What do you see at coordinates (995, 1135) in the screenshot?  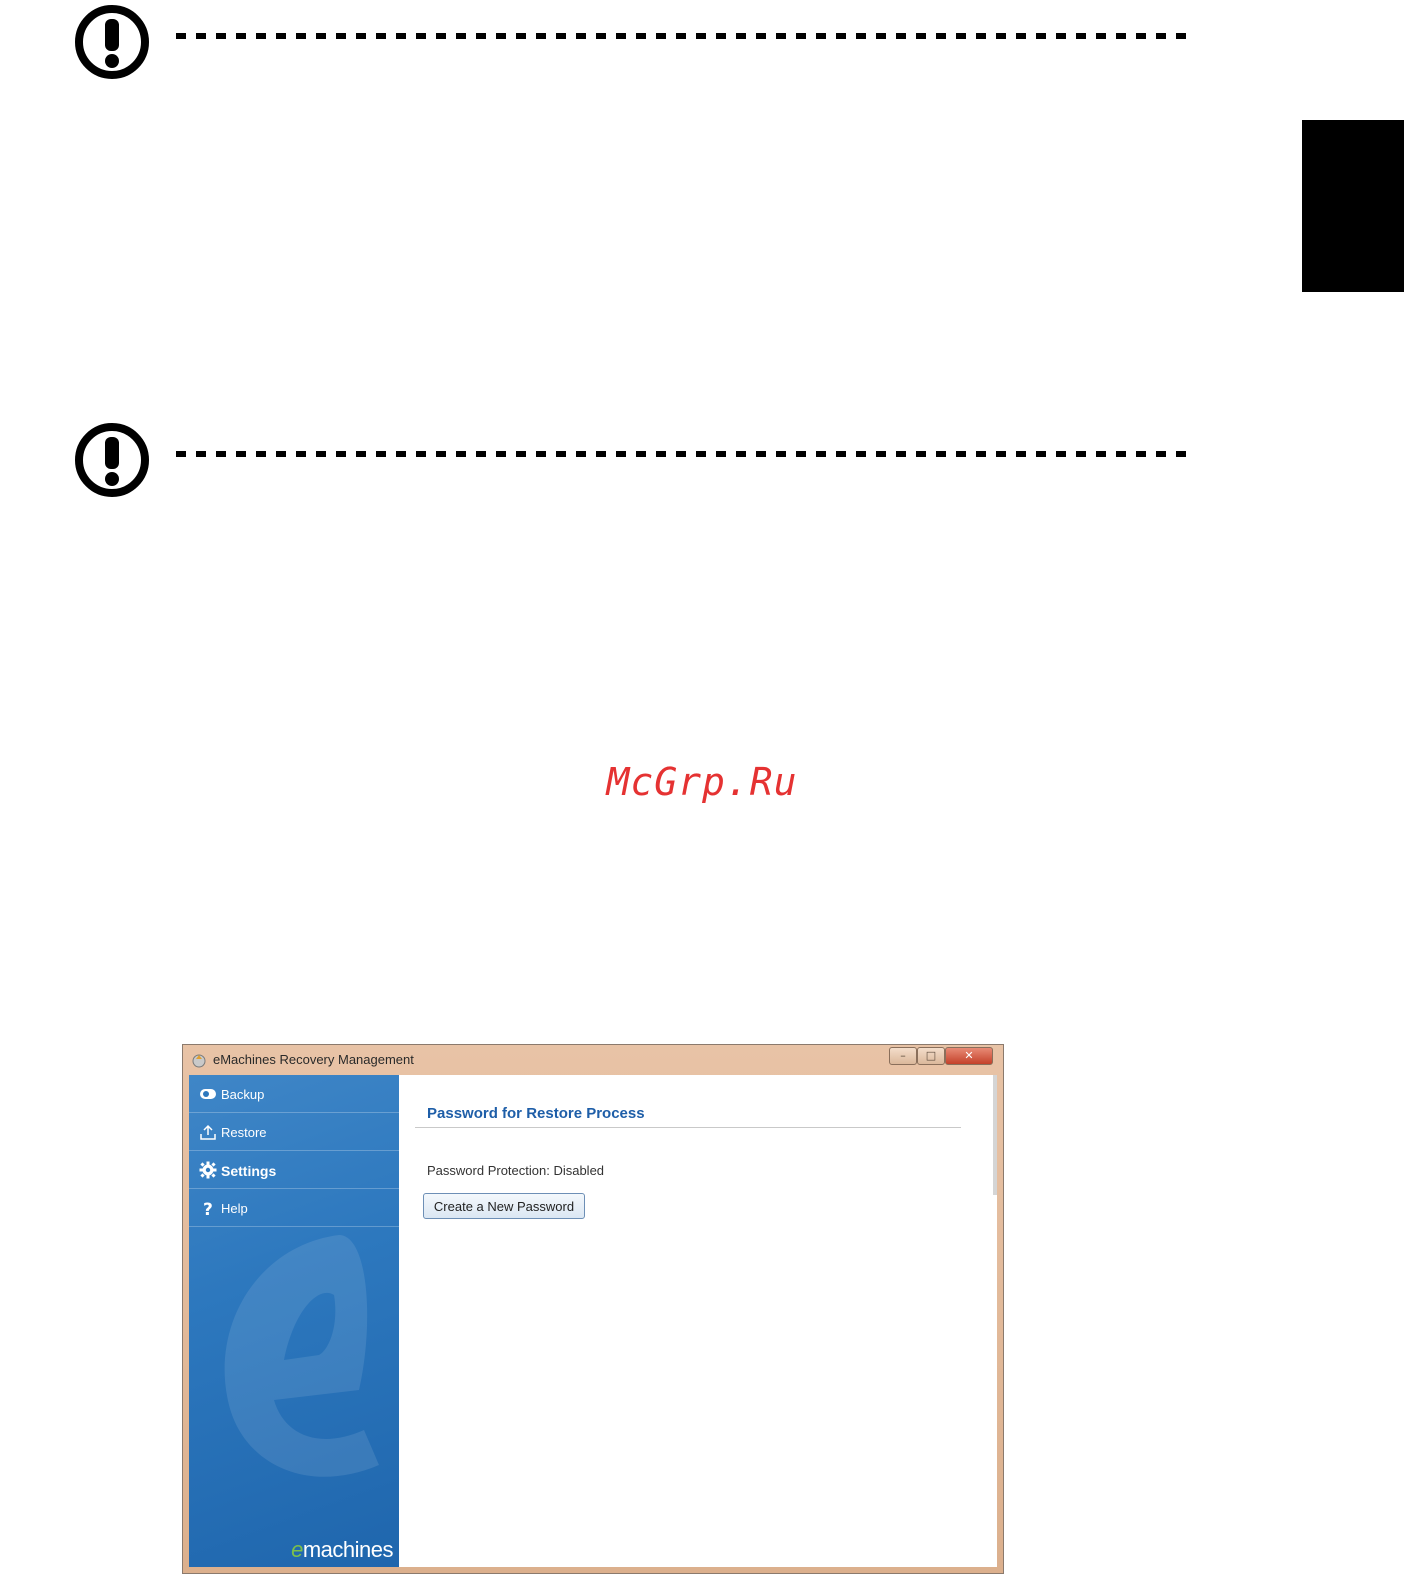 I see `scrollbar` at bounding box center [995, 1135].